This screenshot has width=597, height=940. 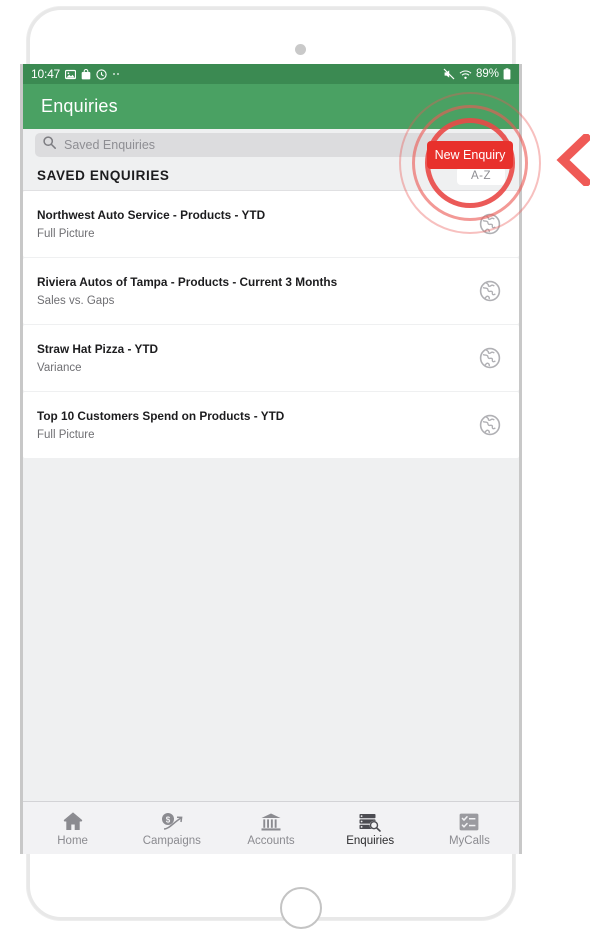 What do you see at coordinates (480, 175) in the screenshot?
I see `sort-az-button: A-Z` at bounding box center [480, 175].